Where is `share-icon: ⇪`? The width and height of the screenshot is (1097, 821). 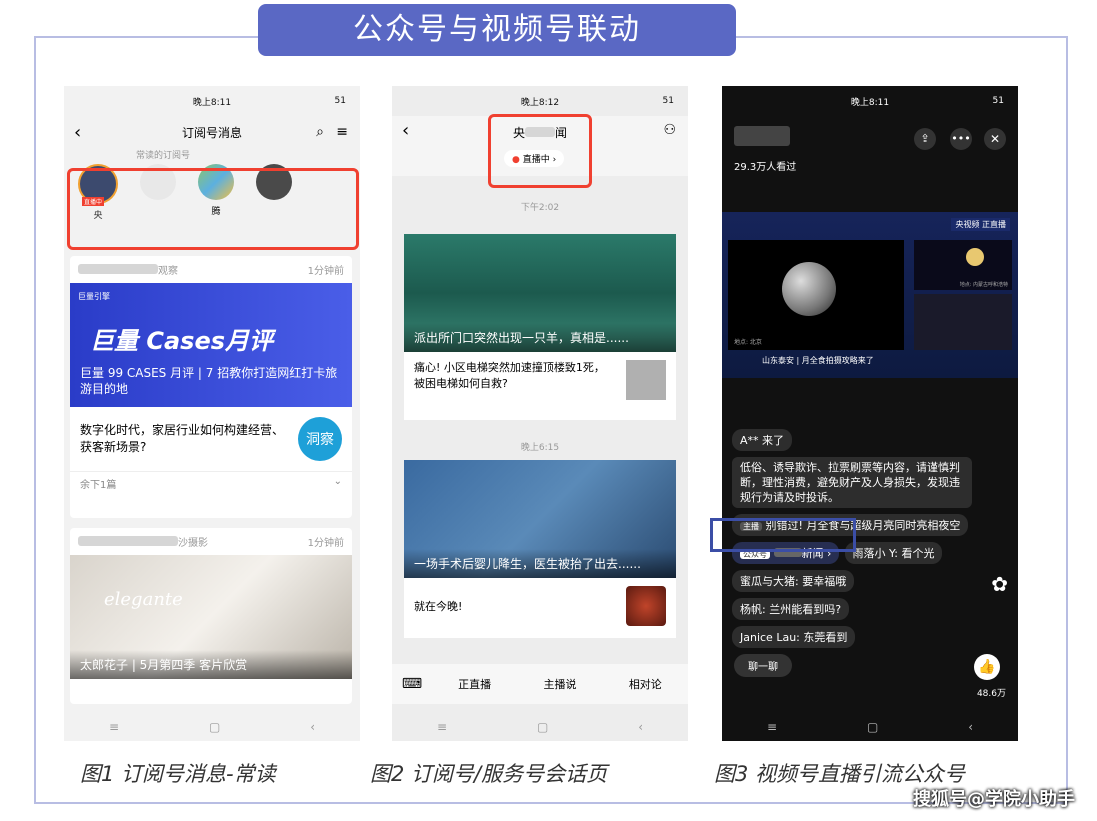
share-icon: ⇪ is located at coordinates (925, 139).